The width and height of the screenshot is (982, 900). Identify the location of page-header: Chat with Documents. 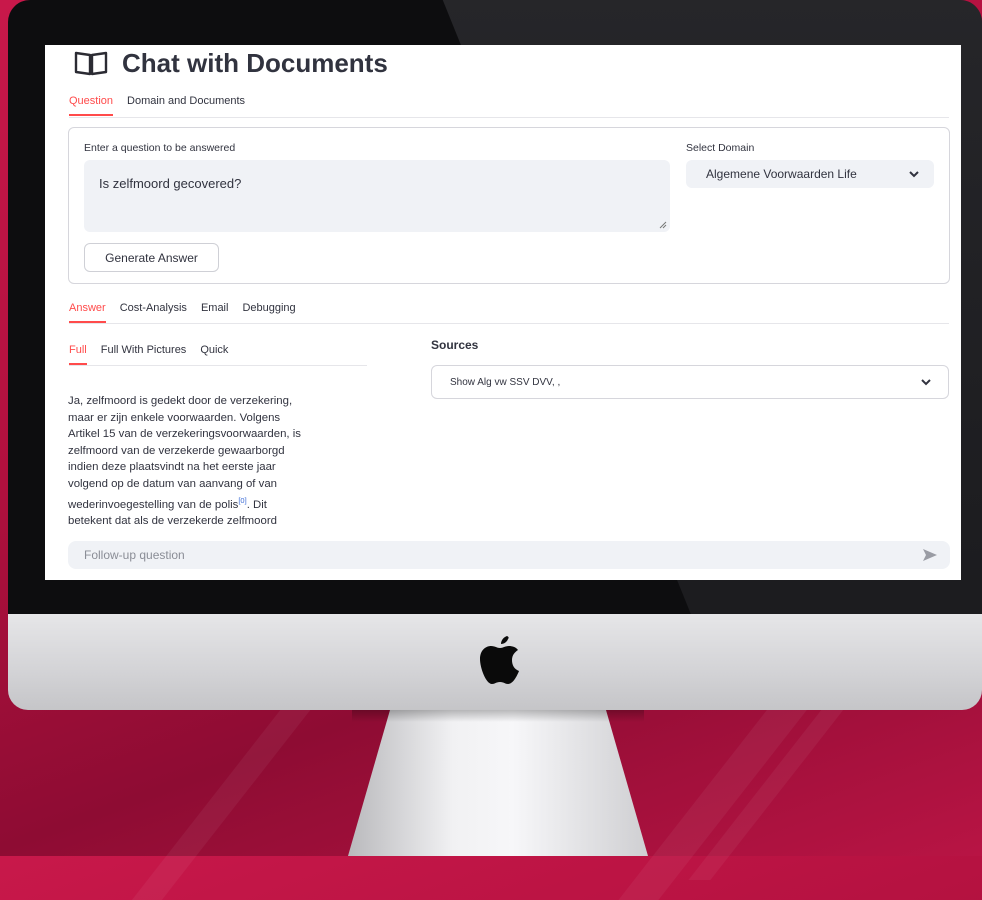
(231, 63).